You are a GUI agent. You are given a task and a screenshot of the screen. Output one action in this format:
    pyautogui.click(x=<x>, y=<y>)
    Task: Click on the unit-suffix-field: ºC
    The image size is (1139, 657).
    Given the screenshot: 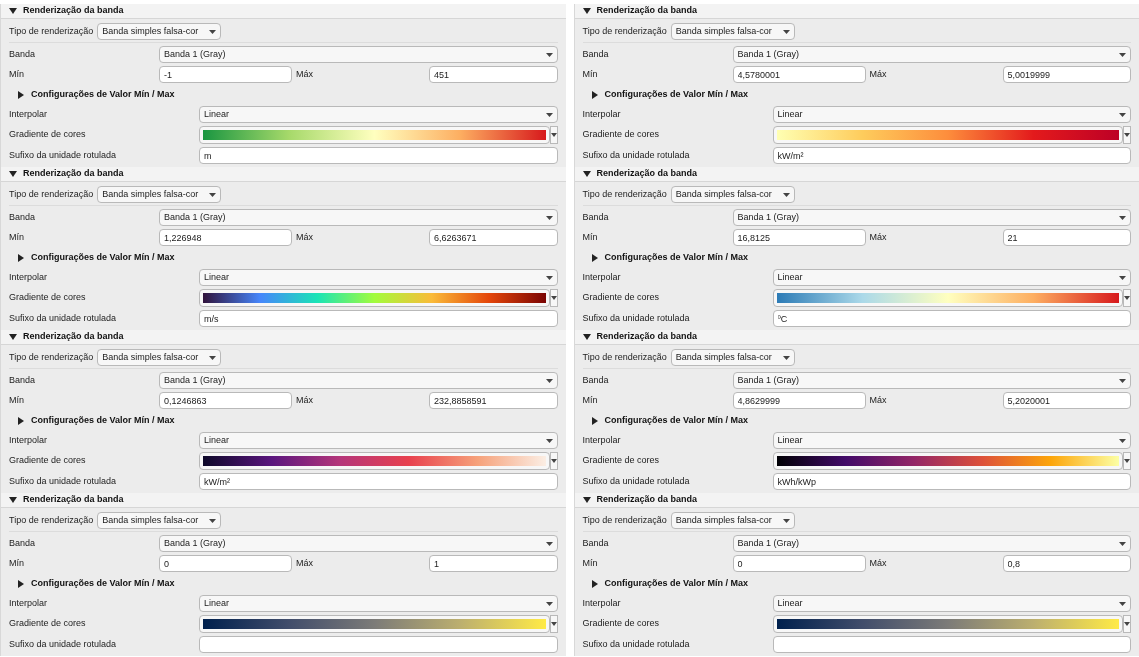 What is the action you would take?
    pyautogui.click(x=951, y=318)
    